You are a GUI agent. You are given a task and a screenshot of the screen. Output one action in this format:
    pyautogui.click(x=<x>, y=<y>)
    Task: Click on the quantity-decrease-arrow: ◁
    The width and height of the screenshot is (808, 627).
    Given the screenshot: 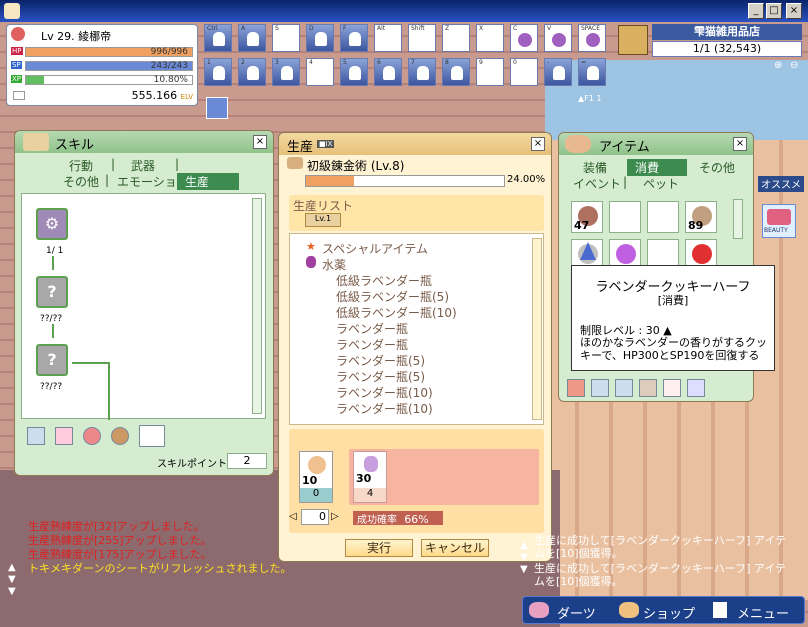 What is the action you would take?
    pyautogui.click(x=293, y=516)
    